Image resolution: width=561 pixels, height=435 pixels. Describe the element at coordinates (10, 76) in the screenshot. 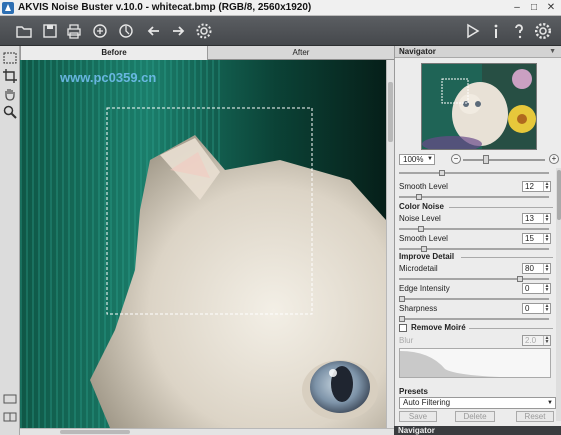

I see `crop-tool-icon` at that location.